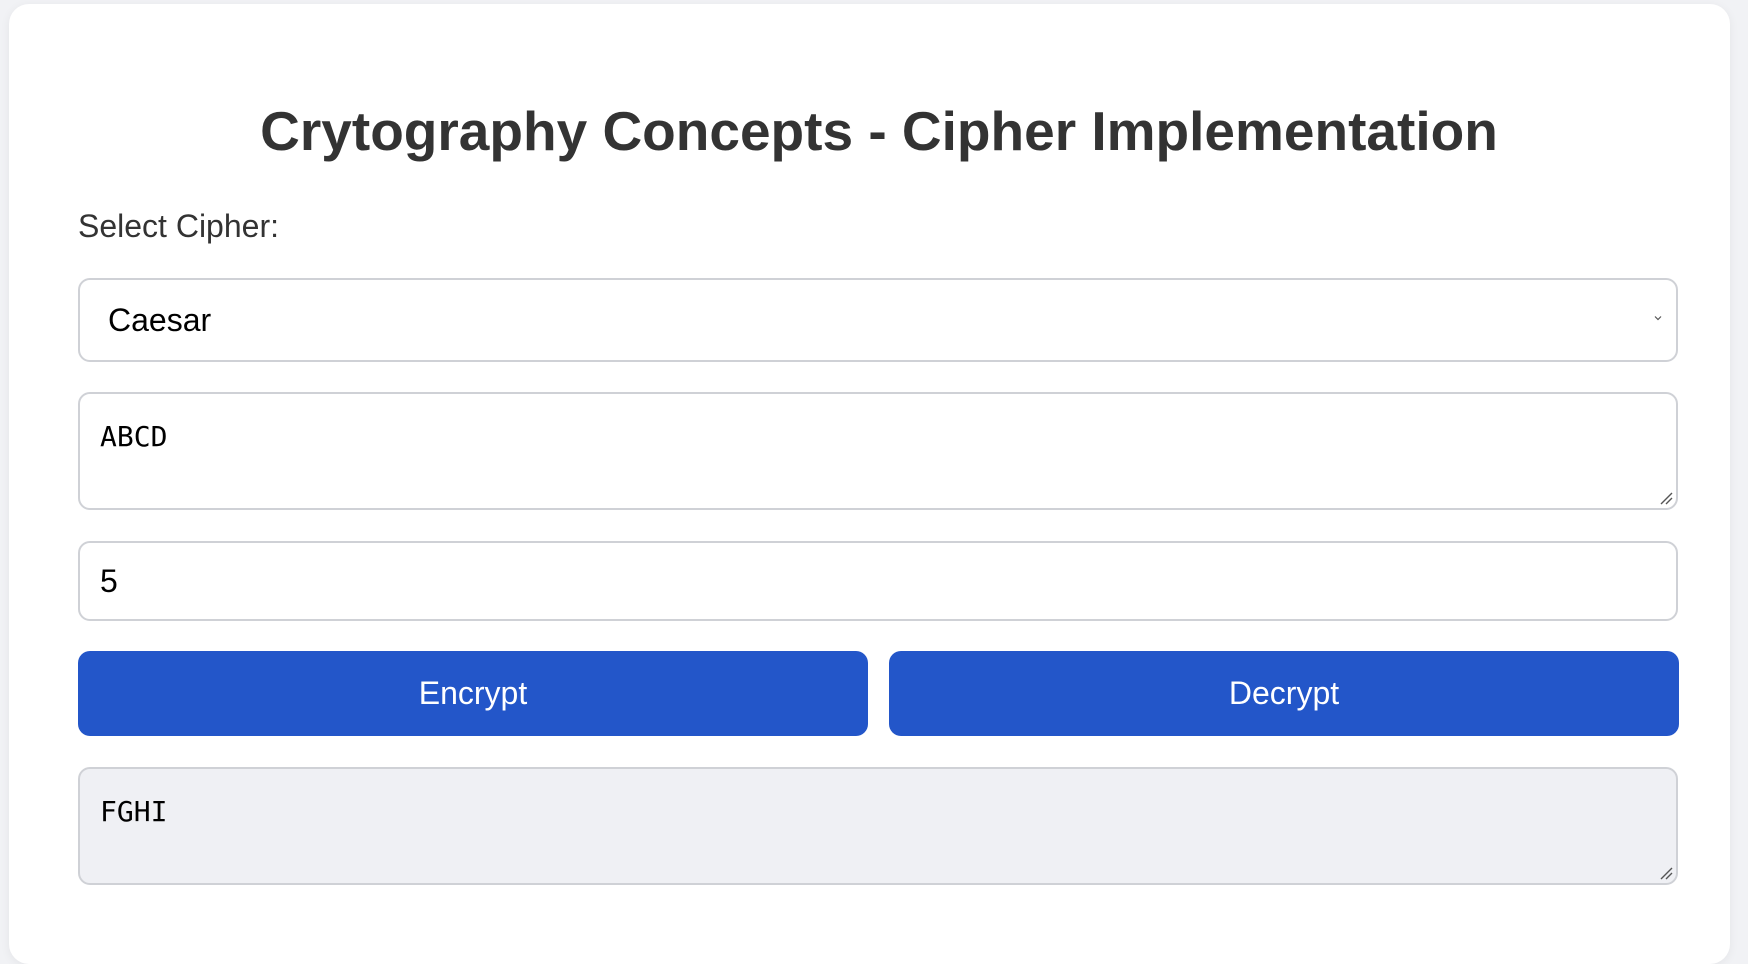 The image size is (1748, 964). Describe the element at coordinates (160, 320) in the screenshot. I see `cipher-select-value: Caesar` at that location.